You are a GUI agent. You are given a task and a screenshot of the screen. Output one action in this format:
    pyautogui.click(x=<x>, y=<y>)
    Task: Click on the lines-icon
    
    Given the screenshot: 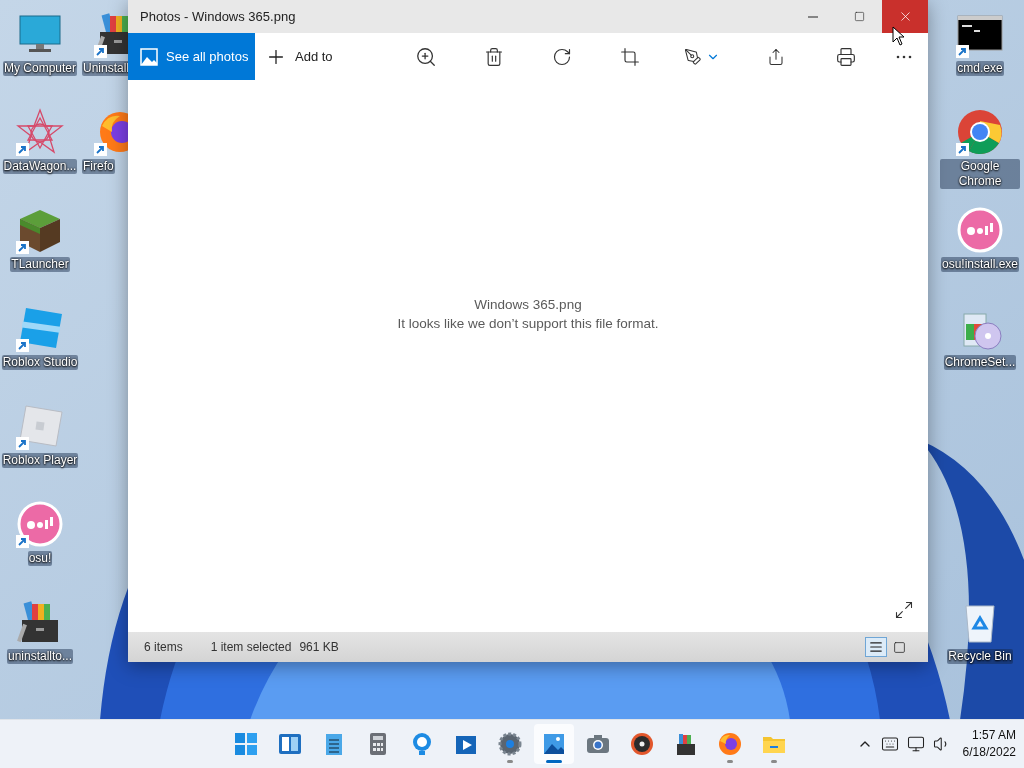 What is the action you would take?
    pyautogui.click(x=876, y=647)
    